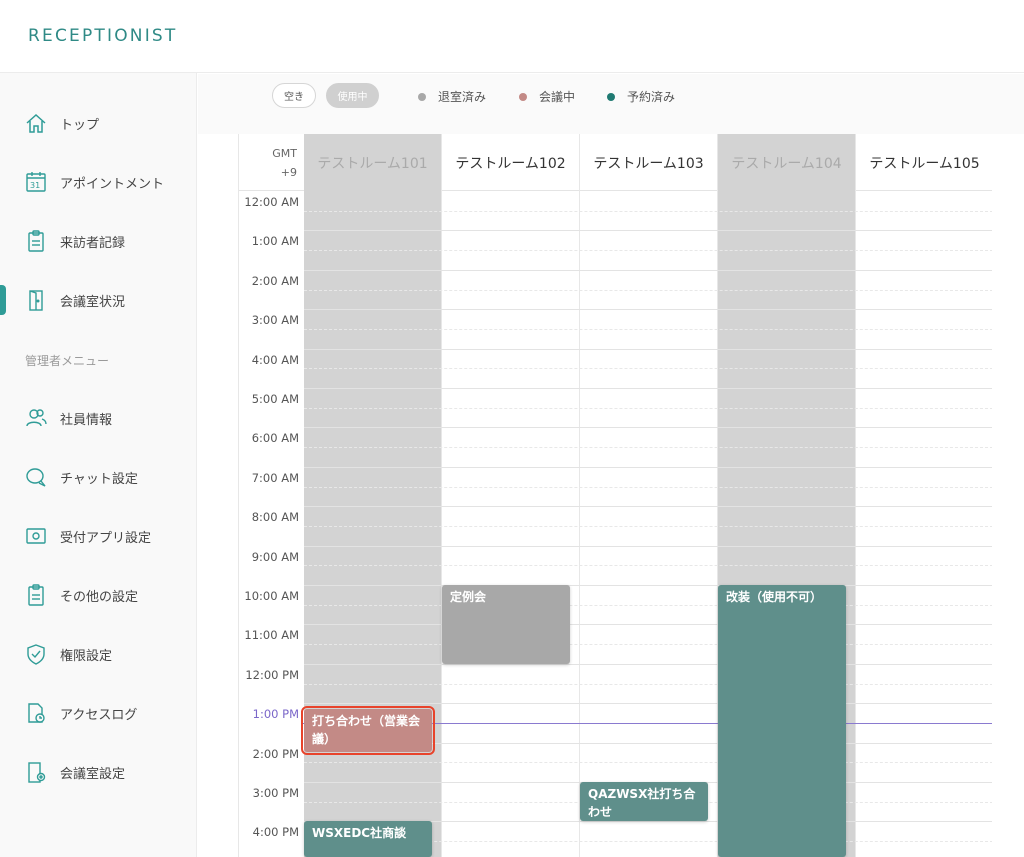  I want to click on legend-item-reserved: 予約済み, so click(641, 96).